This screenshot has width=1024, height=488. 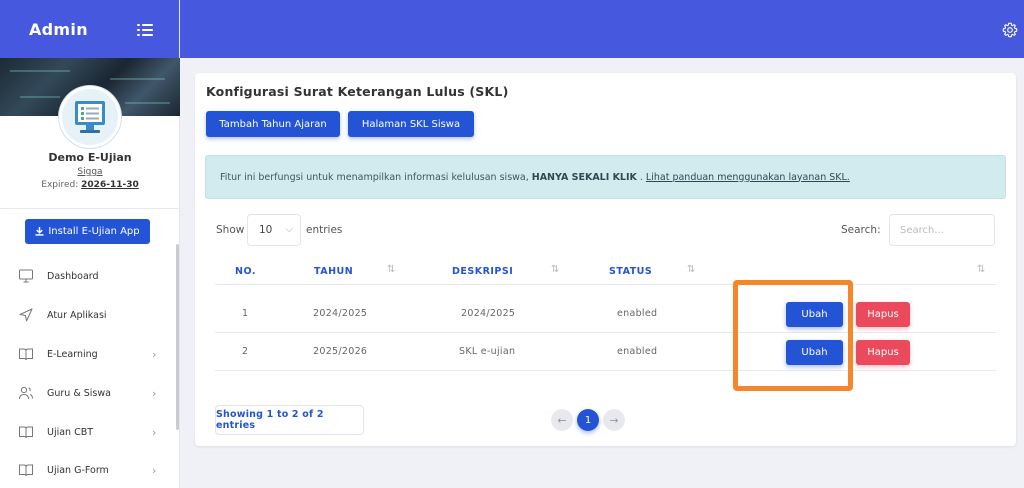 I want to click on sidebar-item-guru-siswa: Guru & Siswa ›, so click(x=88, y=393).